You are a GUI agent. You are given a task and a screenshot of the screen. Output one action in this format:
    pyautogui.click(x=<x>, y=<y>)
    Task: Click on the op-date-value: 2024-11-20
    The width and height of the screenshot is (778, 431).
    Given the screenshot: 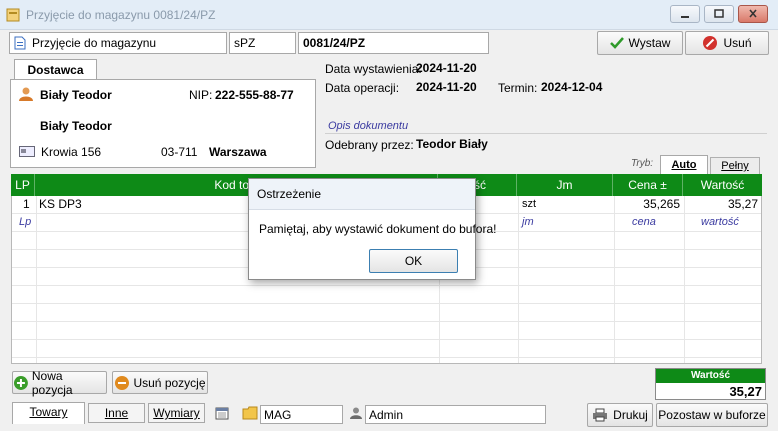 What is the action you would take?
    pyautogui.click(x=446, y=87)
    